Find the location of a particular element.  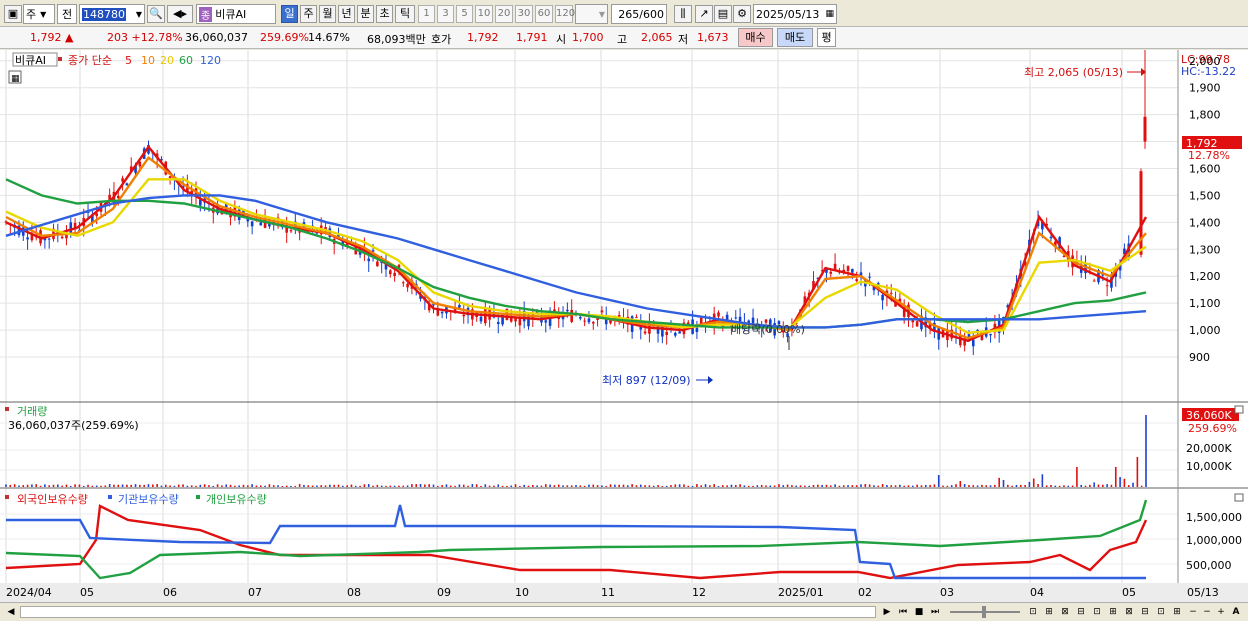

x-tick-label: 12 is located at coordinates (699, 592).